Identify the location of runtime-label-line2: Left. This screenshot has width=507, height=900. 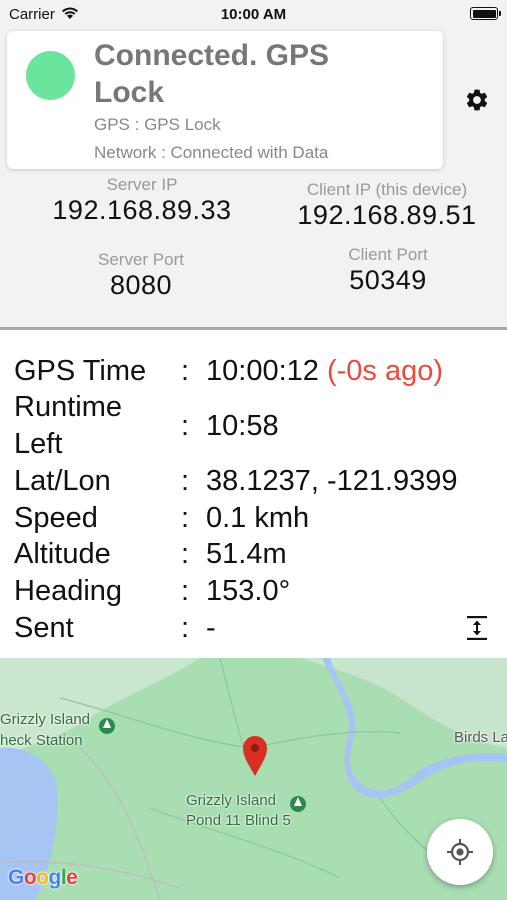
(38, 444).